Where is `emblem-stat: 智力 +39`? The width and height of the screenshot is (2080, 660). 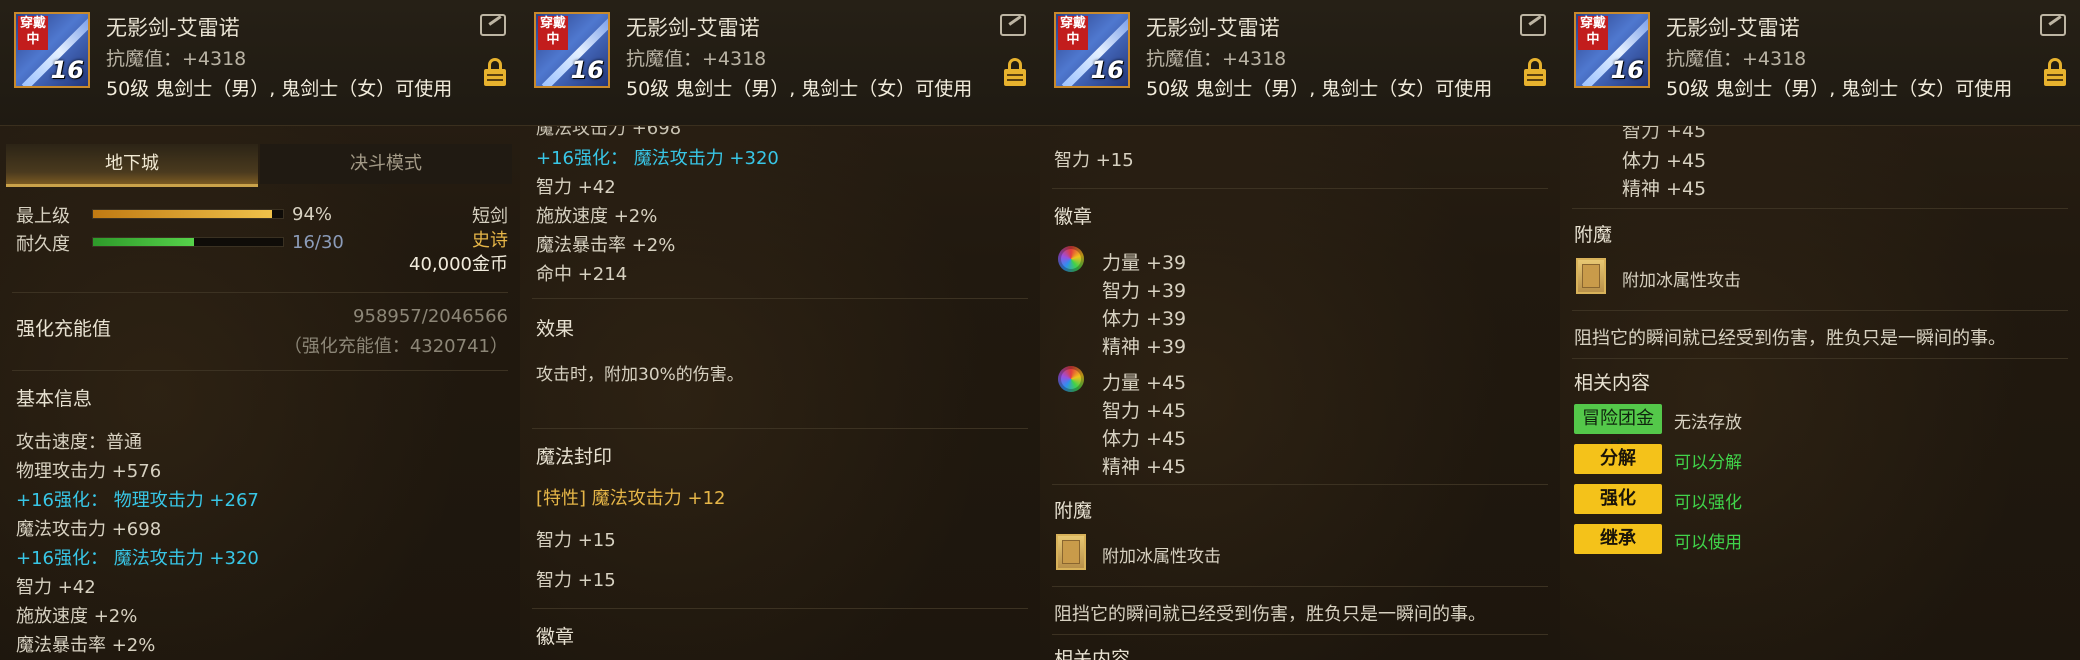 emblem-stat: 智力 +39 is located at coordinates (1144, 291).